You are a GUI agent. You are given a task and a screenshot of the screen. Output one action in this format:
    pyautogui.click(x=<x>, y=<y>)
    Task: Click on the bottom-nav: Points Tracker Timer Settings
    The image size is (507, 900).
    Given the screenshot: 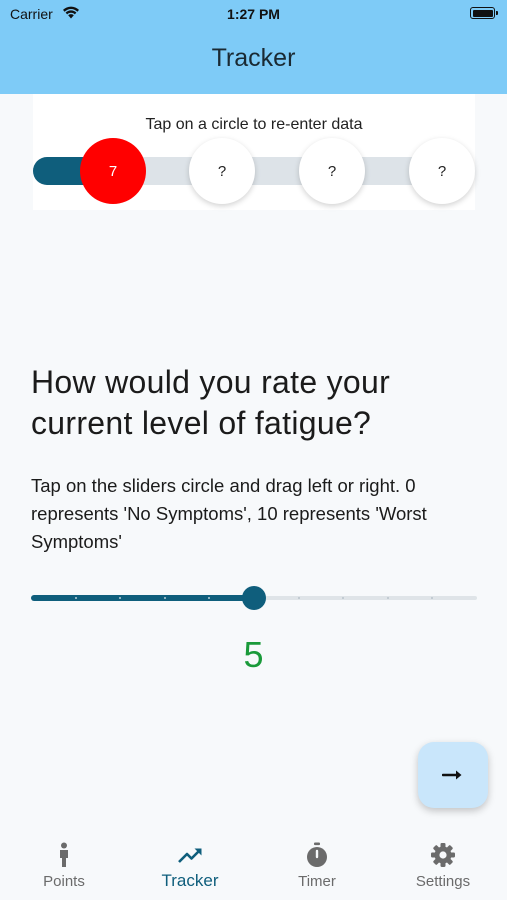 What is the action you would take?
    pyautogui.click(x=253, y=862)
    